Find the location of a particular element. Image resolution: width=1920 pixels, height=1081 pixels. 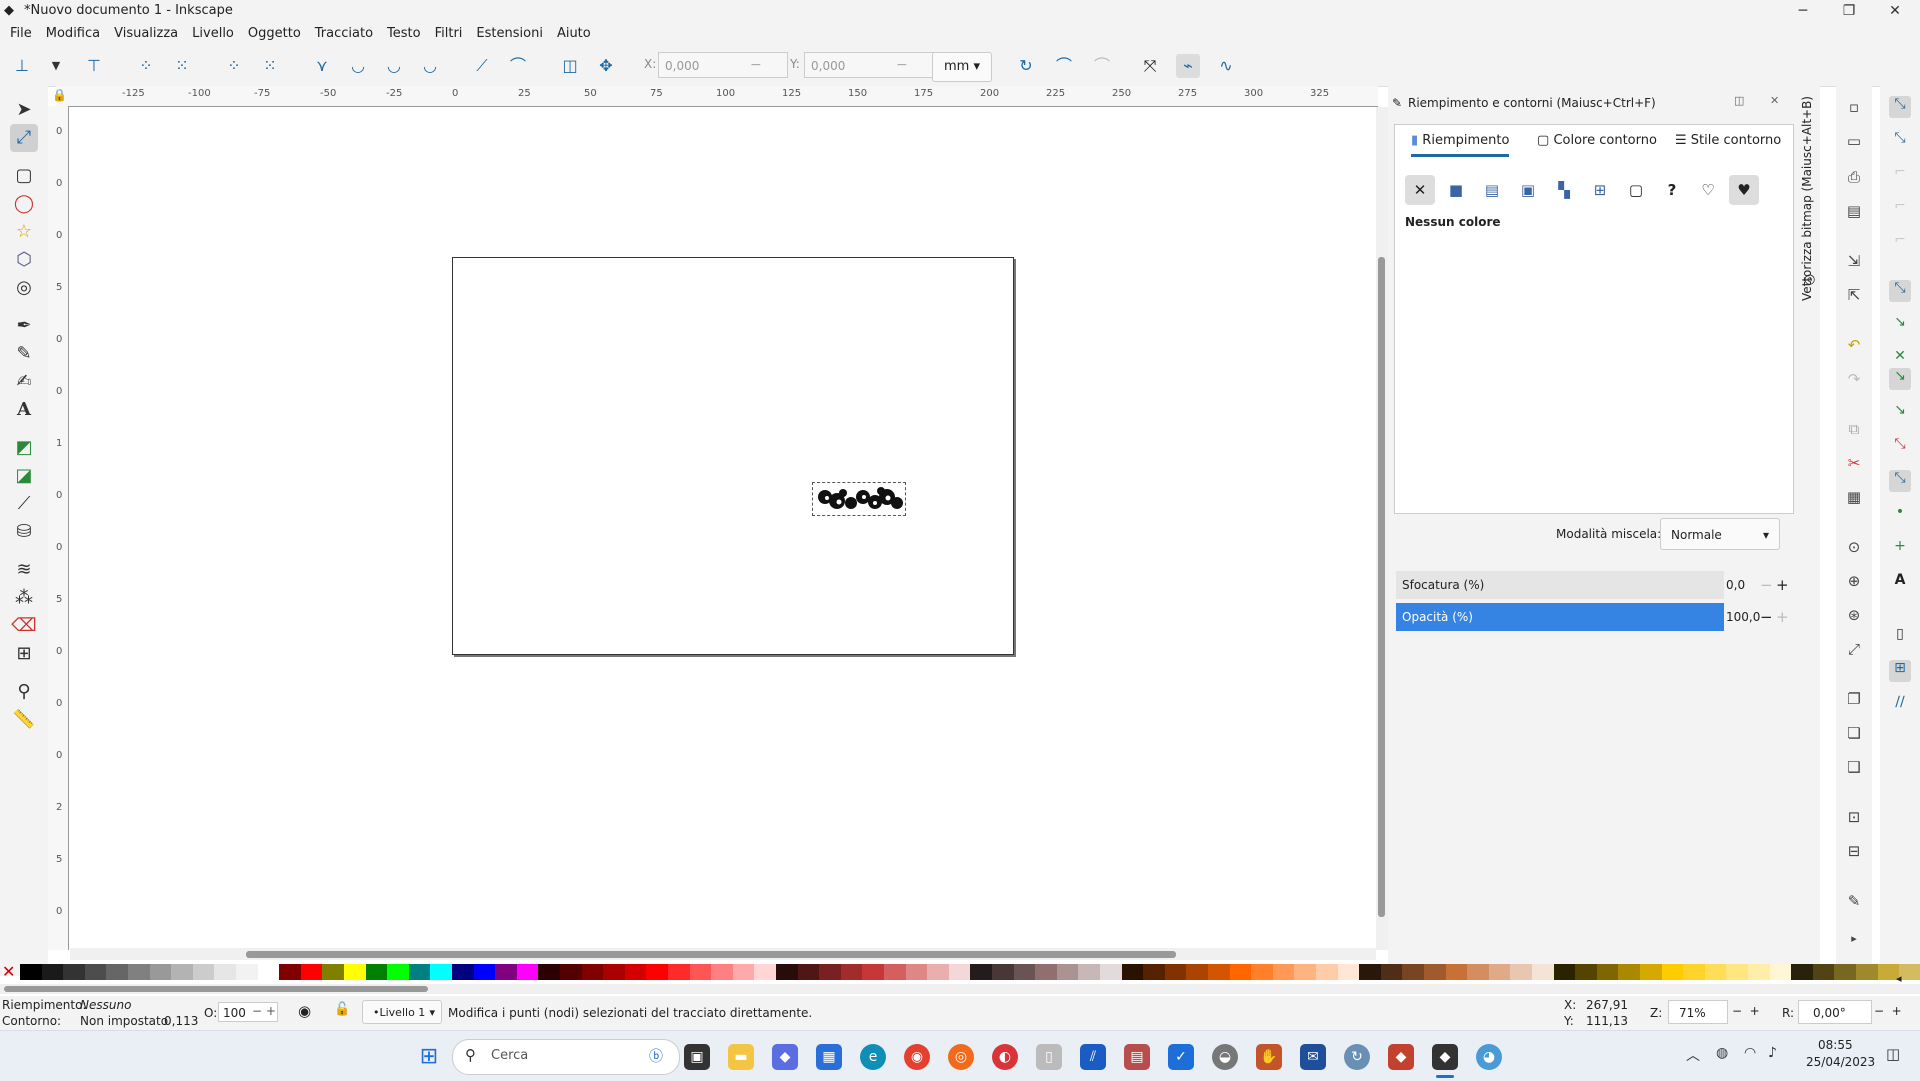

x-input: 0,000 is located at coordinates (723, 65).